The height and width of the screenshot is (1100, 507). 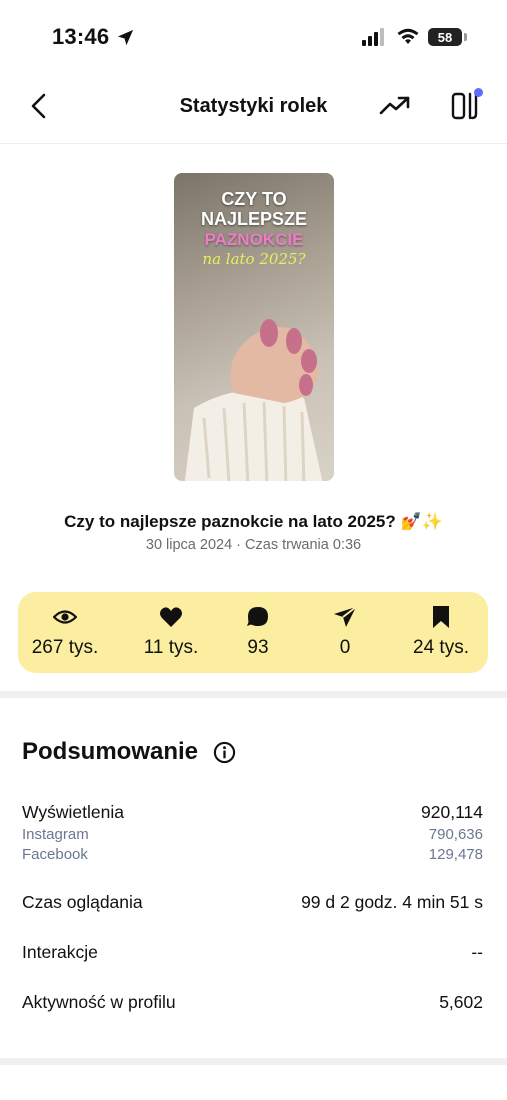 What do you see at coordinates (171, 632) in the screenshot?
I see `stat-likes: 11 tys.` at bounding box center [171, 632].